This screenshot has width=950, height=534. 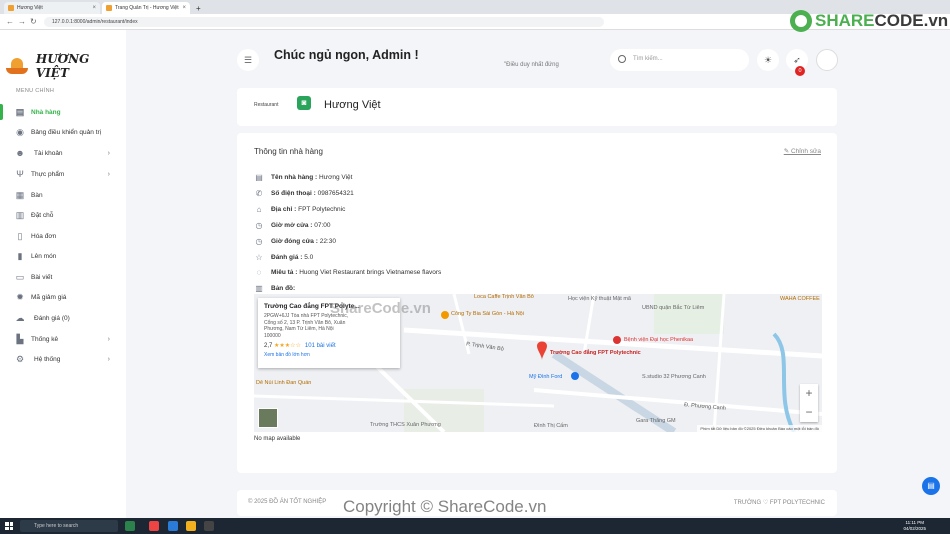 I want to click on bank-icon: ⌂, so click(x=259, y=209).